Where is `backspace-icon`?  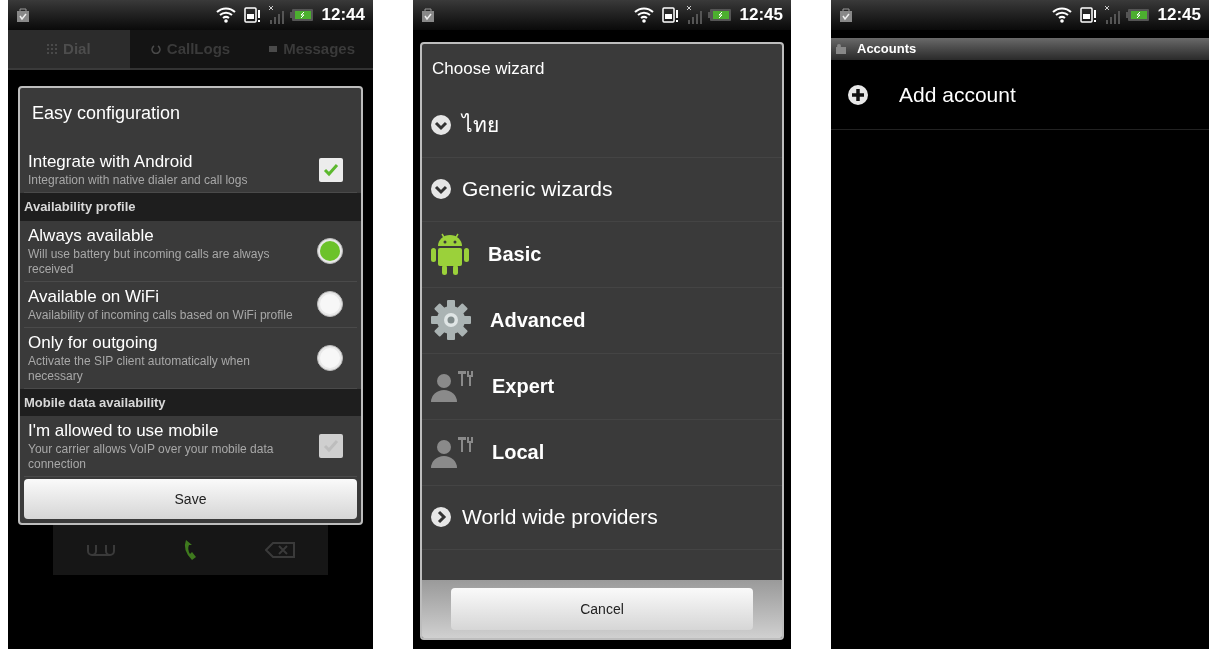 backspace-icon is located at coordinates (279, 550).